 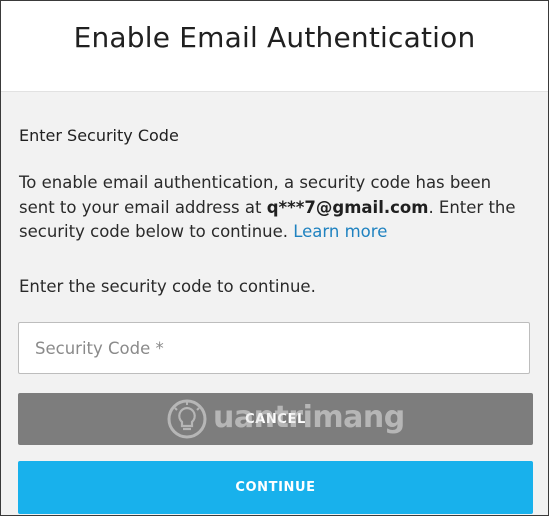 What do you see at coordinates (275, 487) in the screenshot?
I see `continue-button: CONTINUE` at bounding box center [275, 487].